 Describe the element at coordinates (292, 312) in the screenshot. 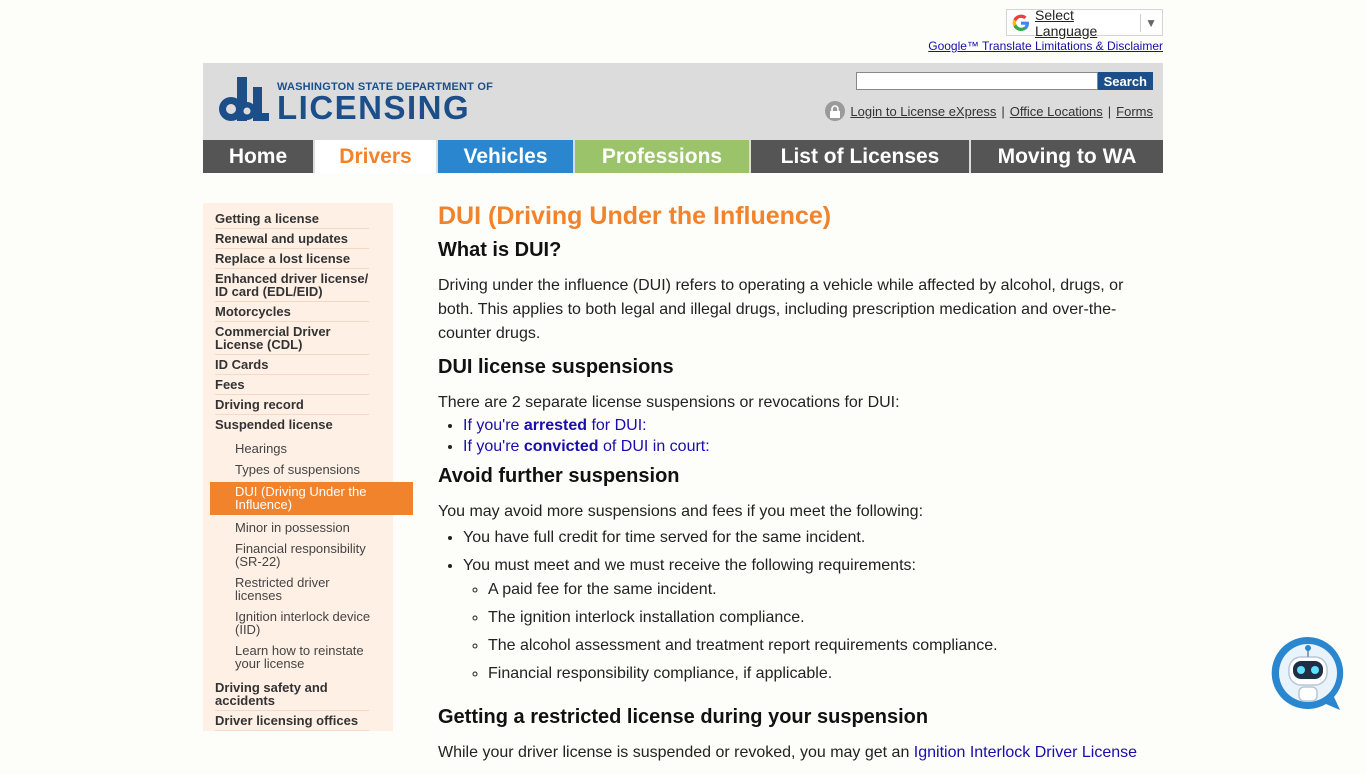

I see `sidebar-item-motorcycles: Motorcycles` at that location.